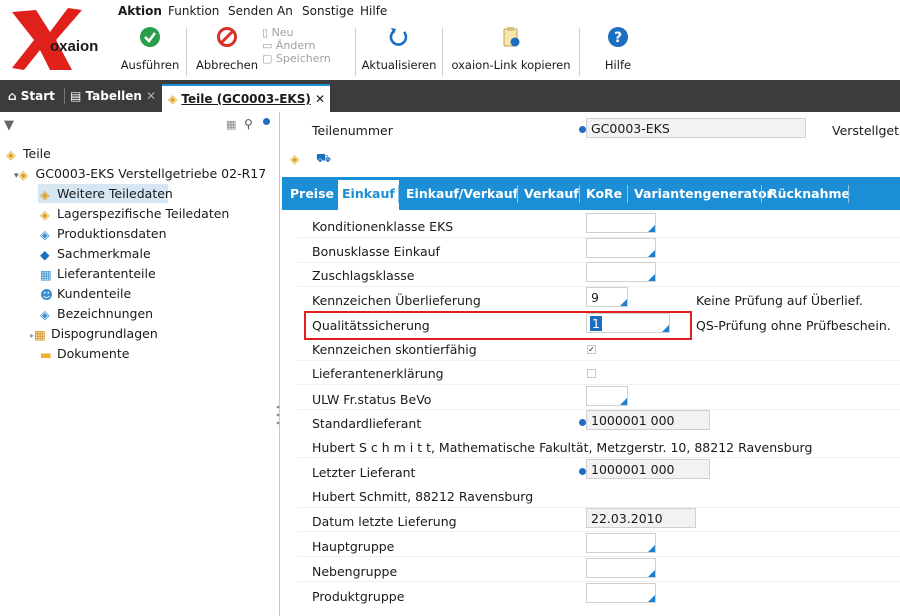 The width and height of the screenshot is (900, 616). Describe the element at coordinates (450, 96) in the screenshot. I see `tab-strip: ⌂ Start ▤ Tabellen ✕` at that location.